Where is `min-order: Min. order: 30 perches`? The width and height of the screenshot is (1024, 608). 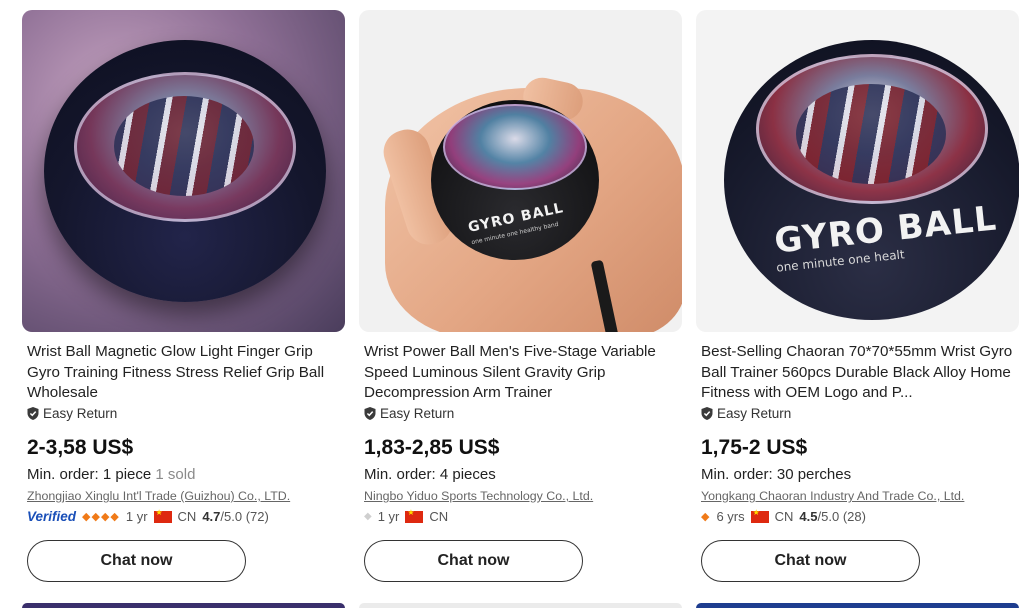
min-order: Min. order: 30 perches is located at coordinates (776, 474).